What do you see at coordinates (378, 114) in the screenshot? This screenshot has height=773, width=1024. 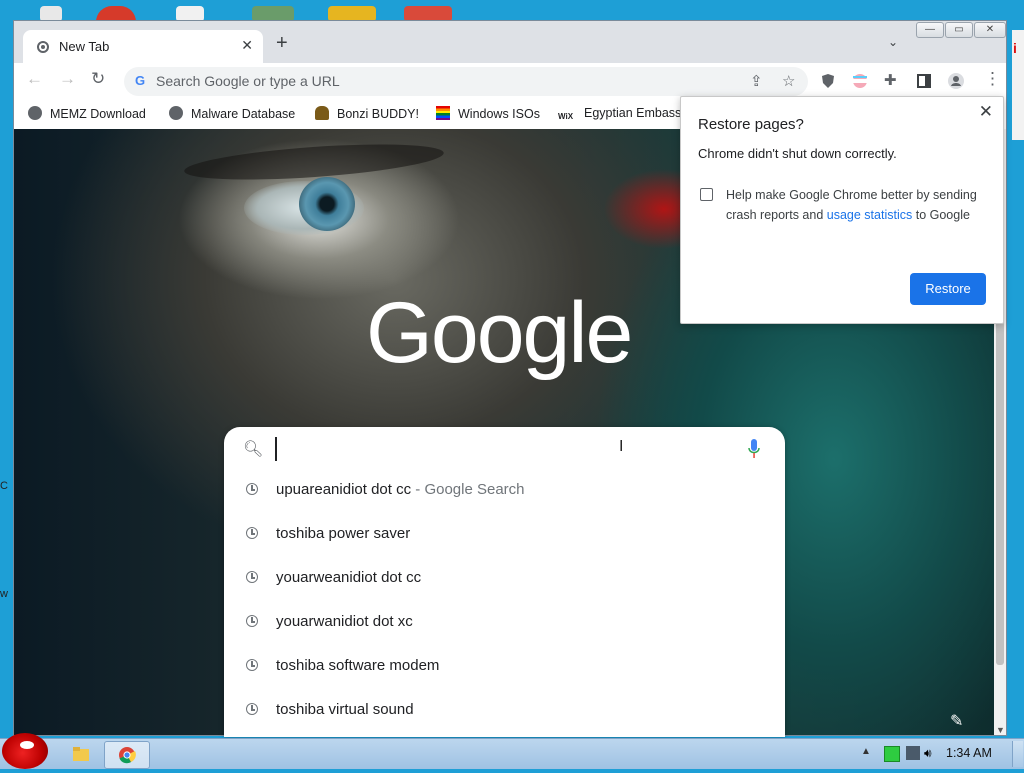 I see `bookmark-label: Bonzi BUDDY!` at bounding box center [378, 114].